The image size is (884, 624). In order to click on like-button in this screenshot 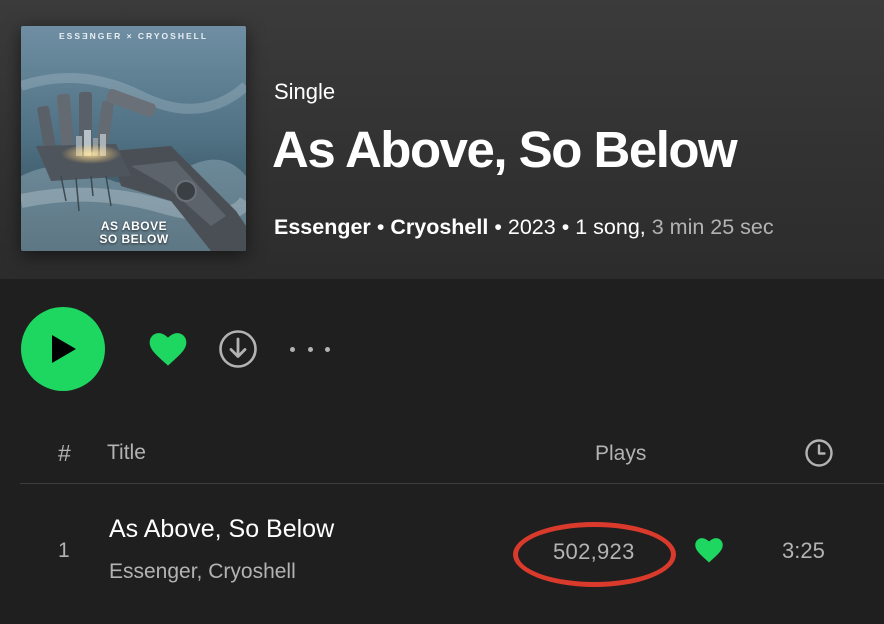, I will do `click(168, 350)`.